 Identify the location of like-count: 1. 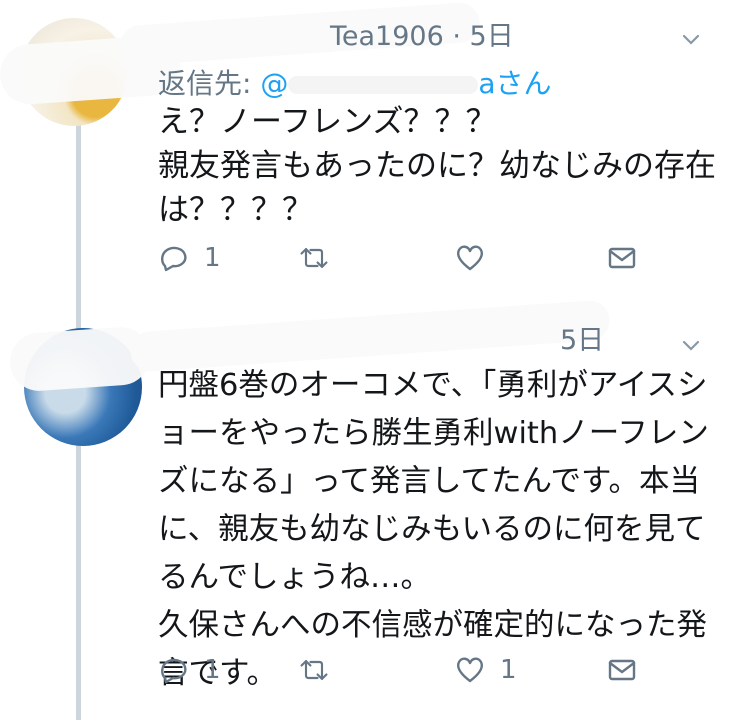
(508, 670).